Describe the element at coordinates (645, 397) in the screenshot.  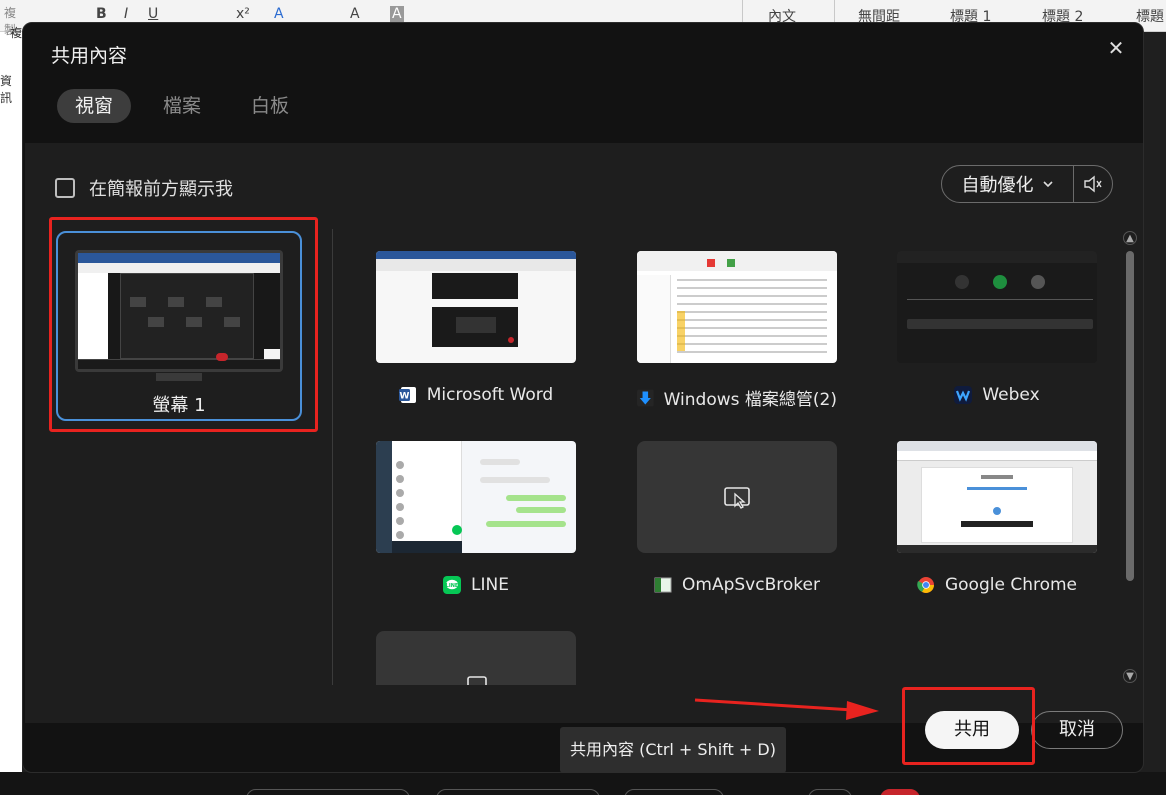
I see `download-arrow-icon` at that location.